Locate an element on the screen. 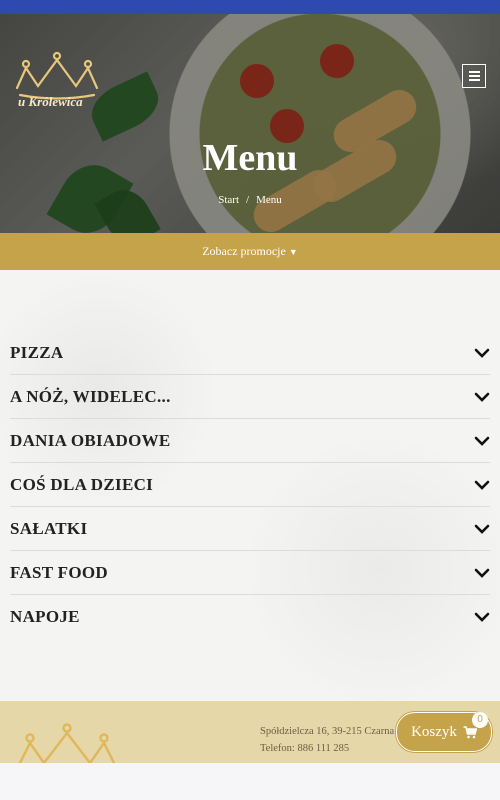 Image resolution: width=500 pixels, height=800 pixels. top-bar is located at coordinates (250, 7).